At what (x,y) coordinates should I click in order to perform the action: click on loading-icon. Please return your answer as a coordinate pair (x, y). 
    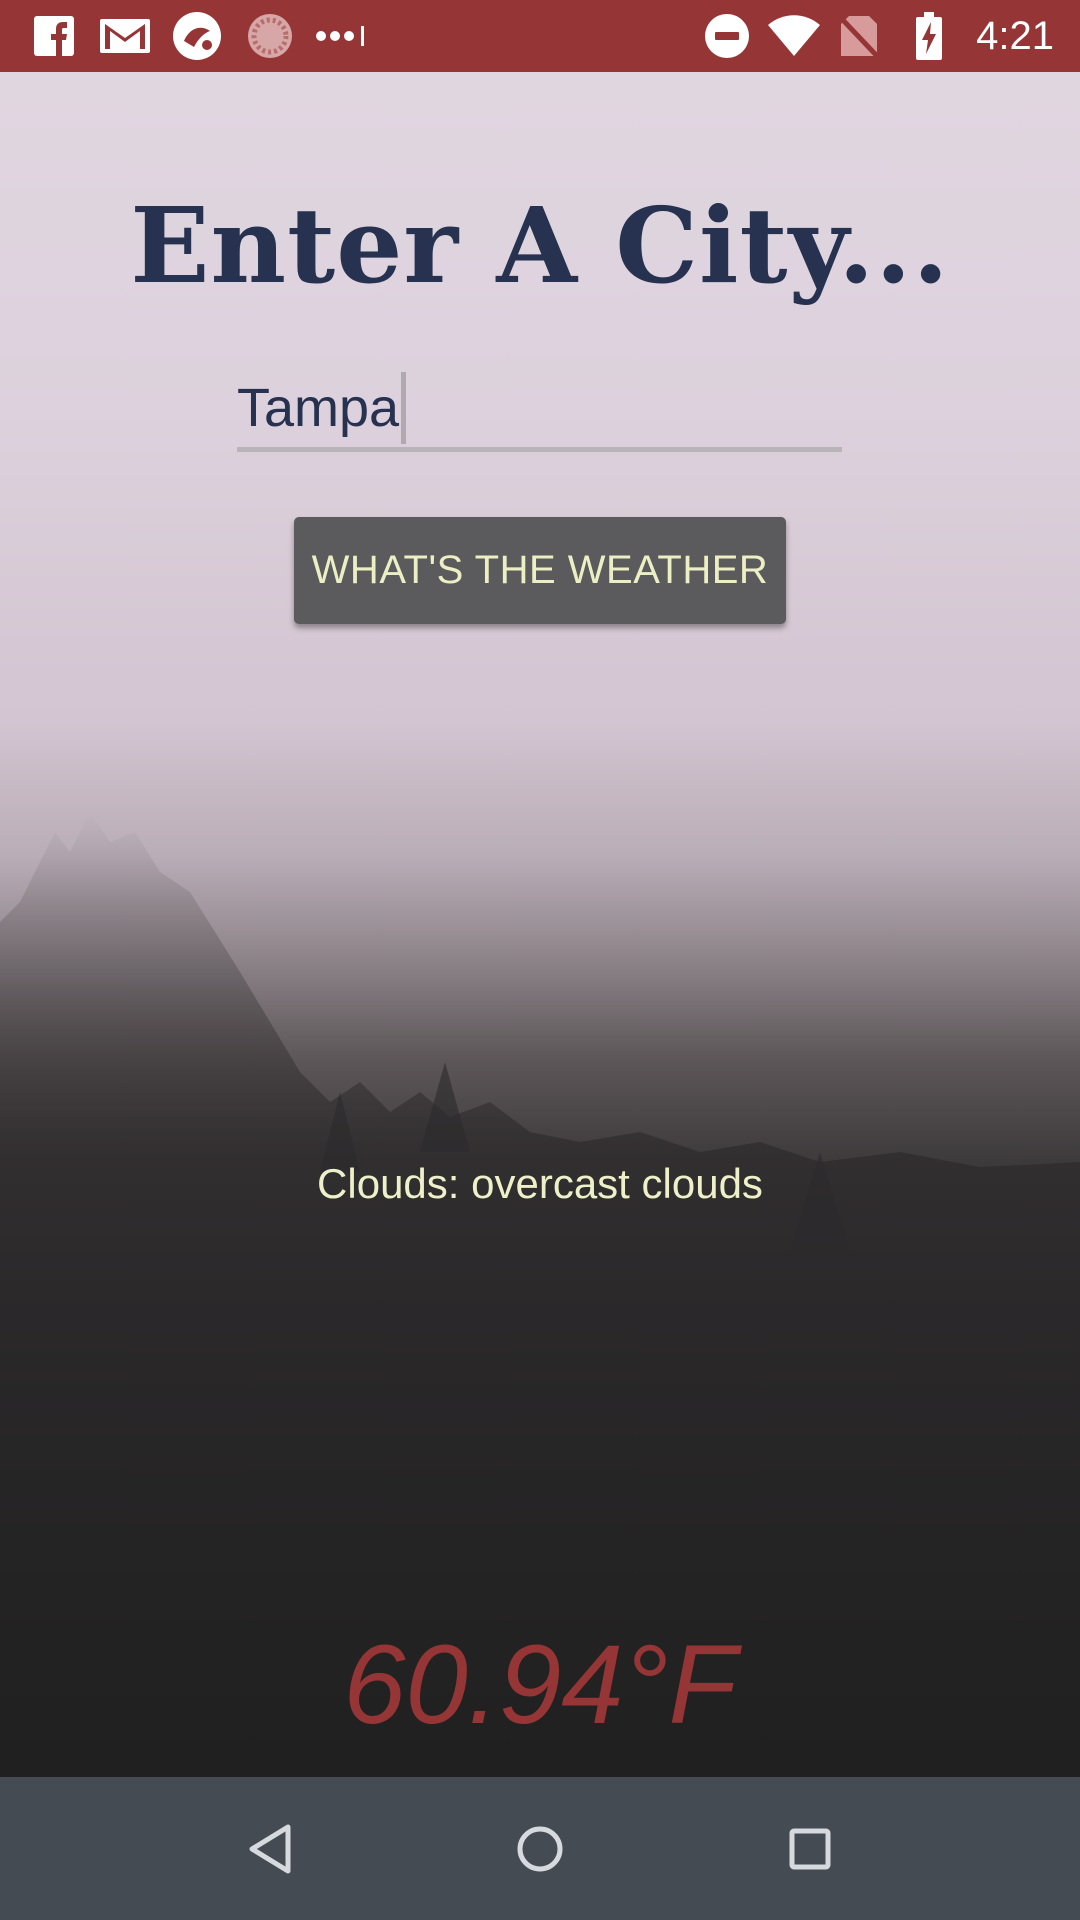
    Looking at the image, I should click on (270, 36).